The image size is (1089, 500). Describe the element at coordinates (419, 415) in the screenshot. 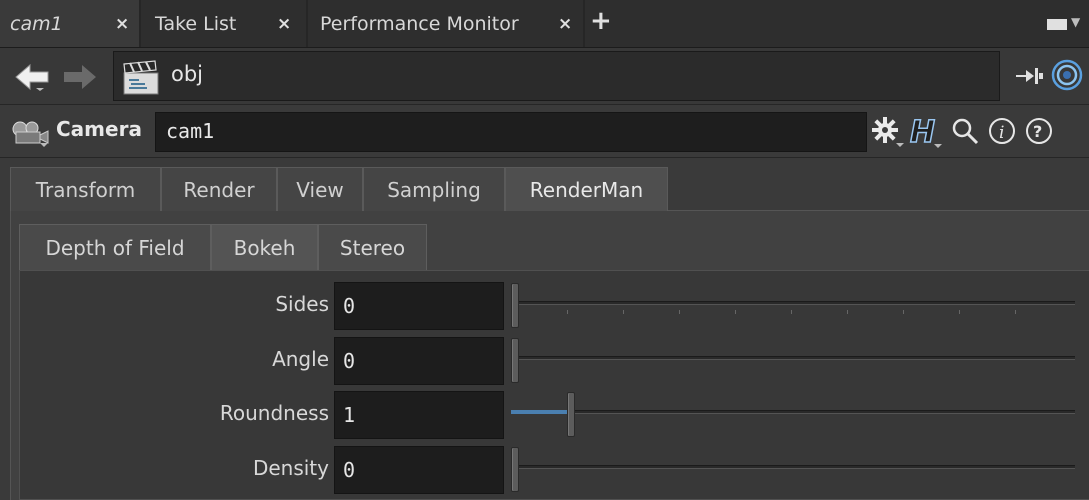

I see `roundness-field: 1` at that location.